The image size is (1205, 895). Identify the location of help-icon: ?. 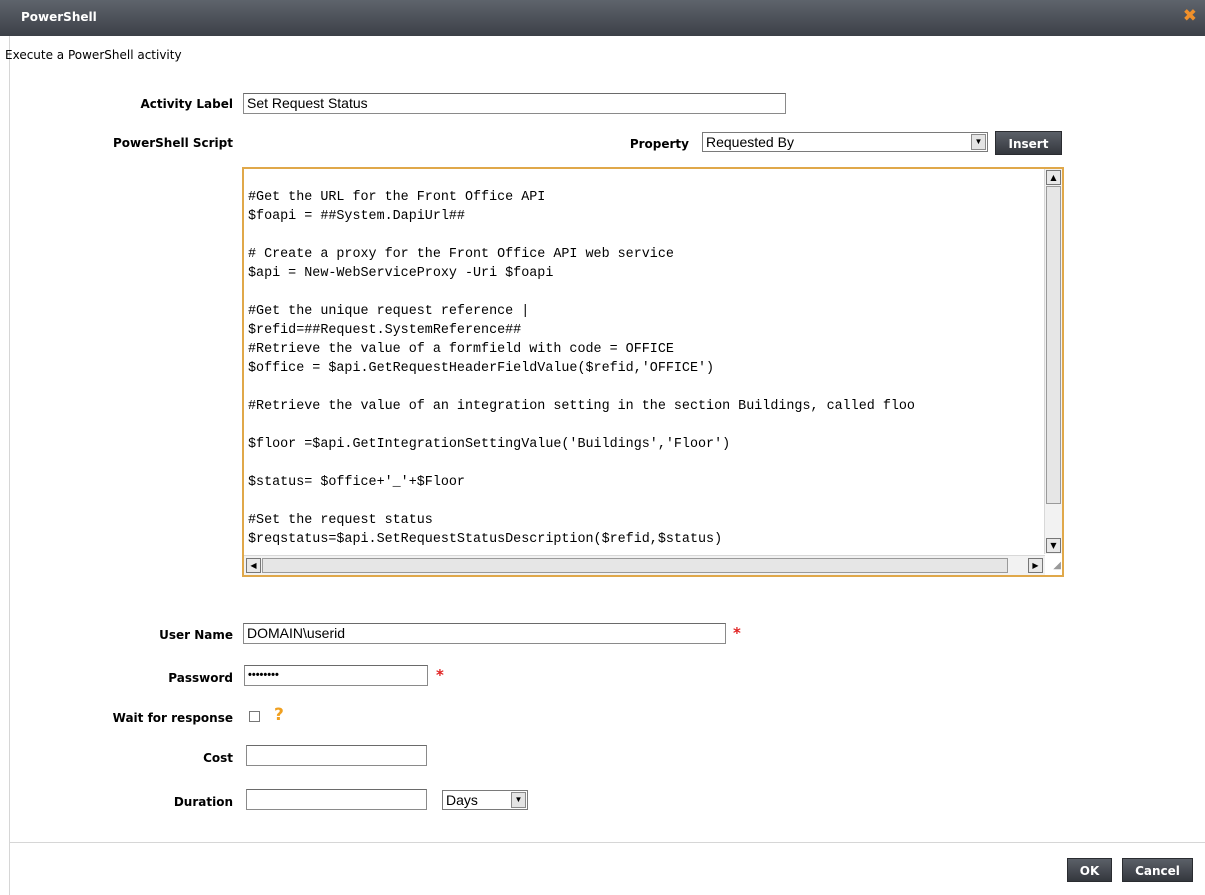
(279, 715).